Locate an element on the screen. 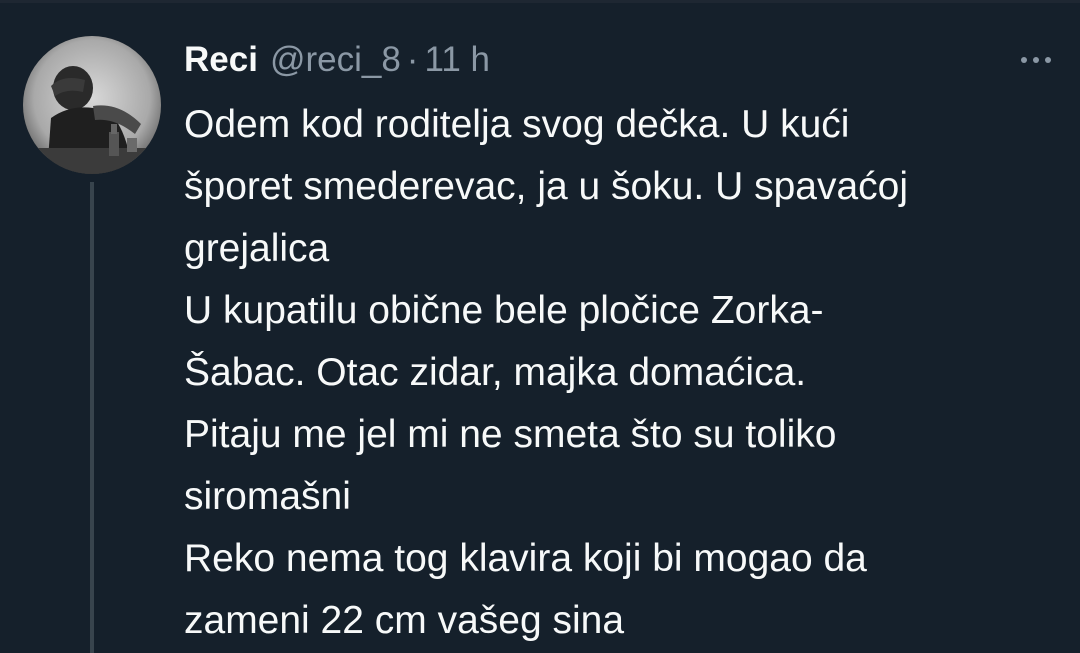 The image size is (1080, 653). tweet-text-line: Odem kod roditelja svog dečka. U kući is located at coordinates (517, 124).